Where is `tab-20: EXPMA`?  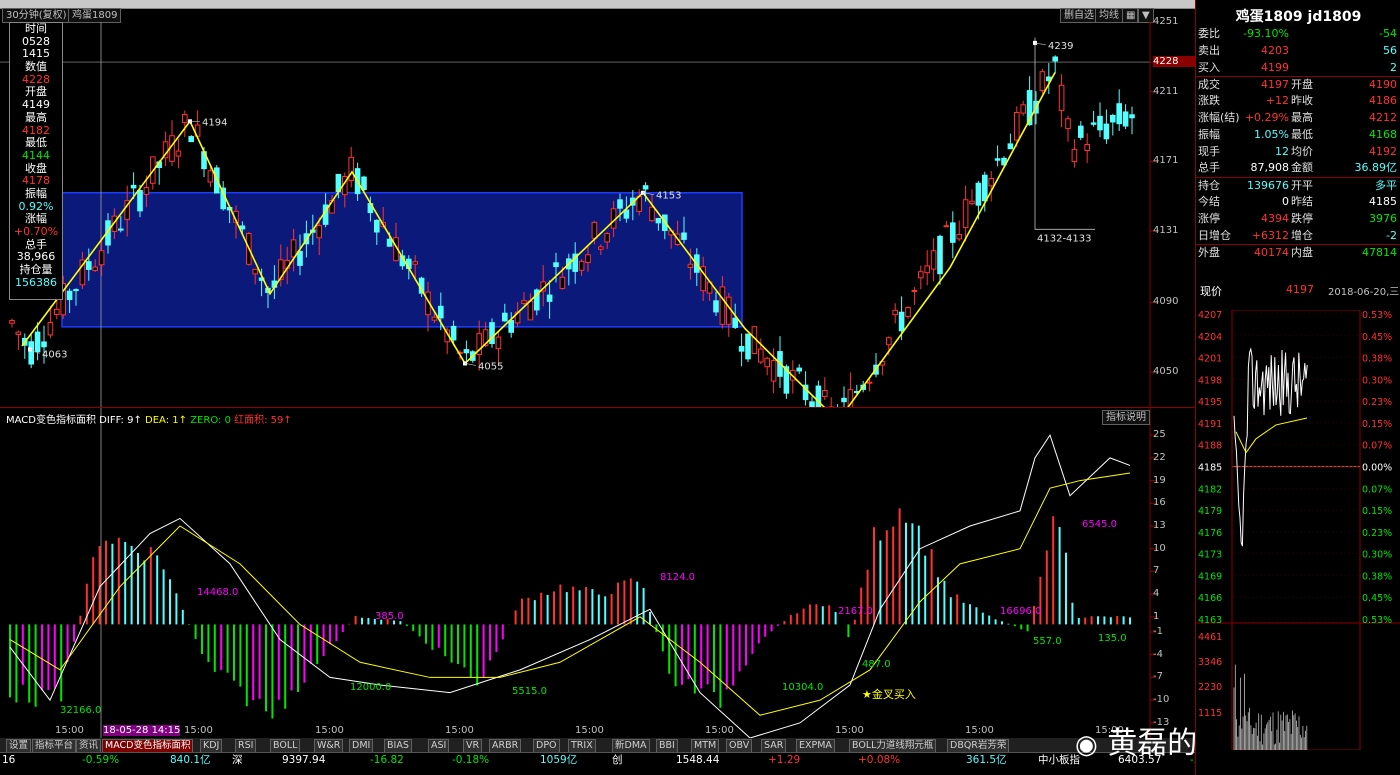 tab-20: EXPMA is located at coordinates (815, 746).